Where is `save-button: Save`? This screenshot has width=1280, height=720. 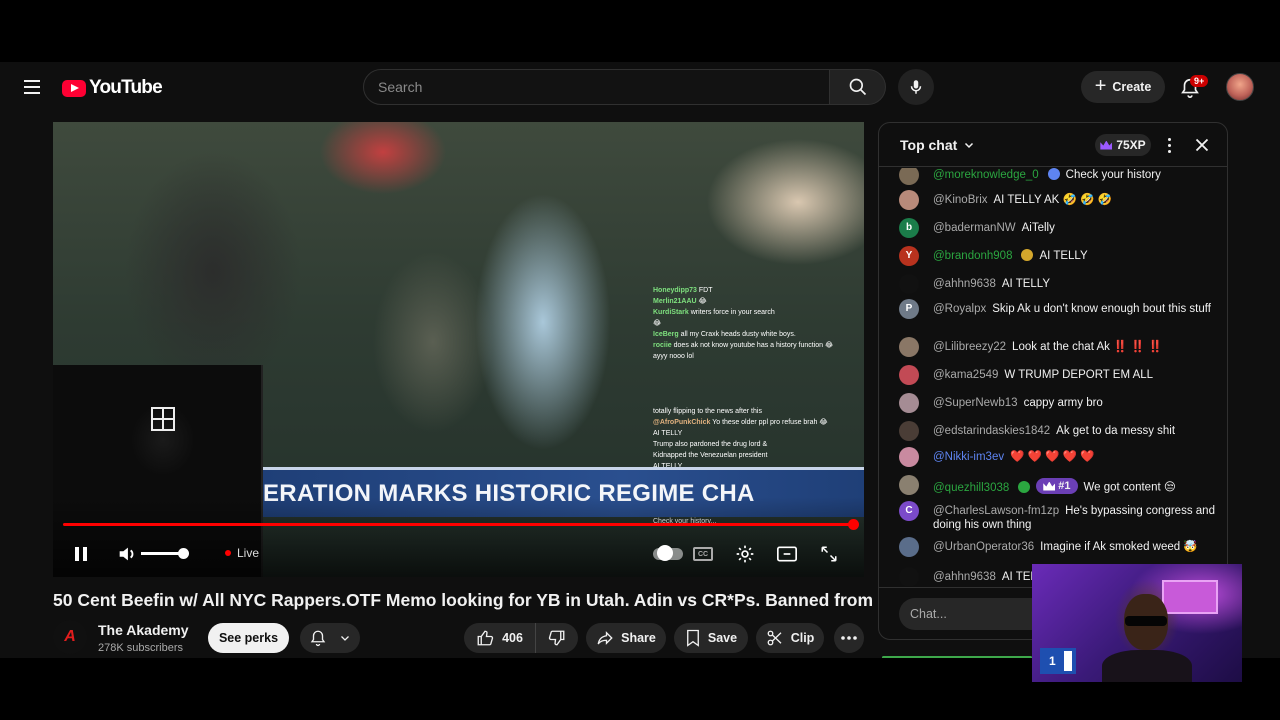
save-button: Save is located at coordinates (711, 638).